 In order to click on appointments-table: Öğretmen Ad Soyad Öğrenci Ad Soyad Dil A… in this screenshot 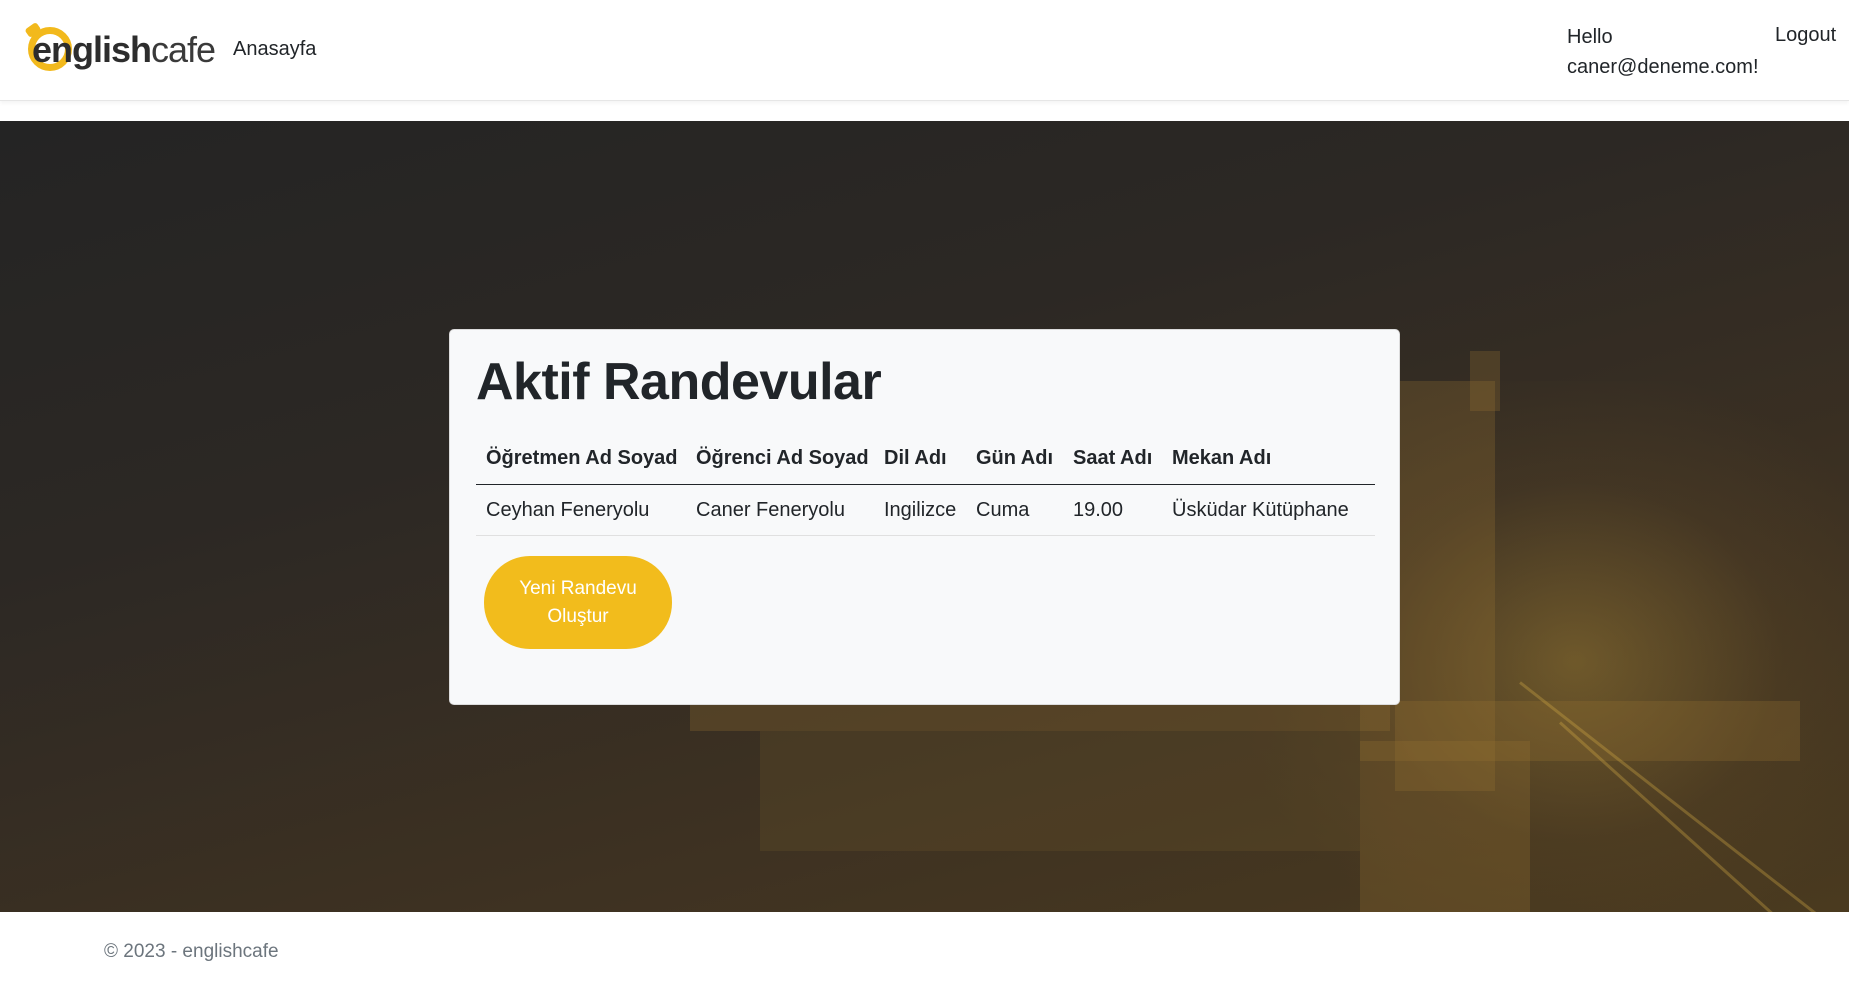, I will do `click(925, 484)`.